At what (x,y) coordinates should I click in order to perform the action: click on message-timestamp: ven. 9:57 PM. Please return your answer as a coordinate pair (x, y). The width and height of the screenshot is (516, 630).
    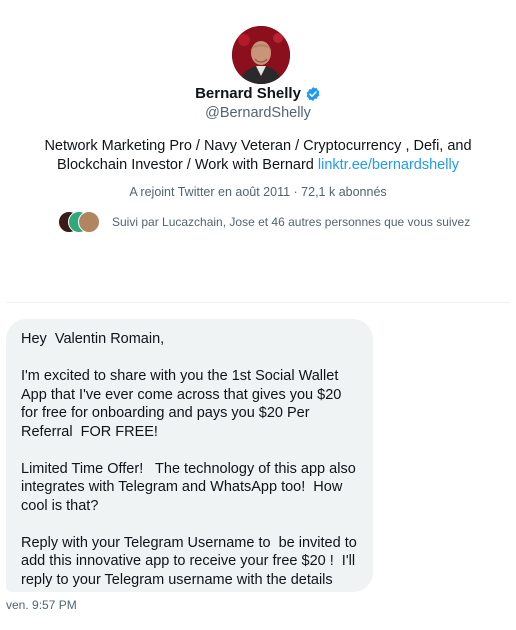
    Looking at the image, I should click on (41, 605).